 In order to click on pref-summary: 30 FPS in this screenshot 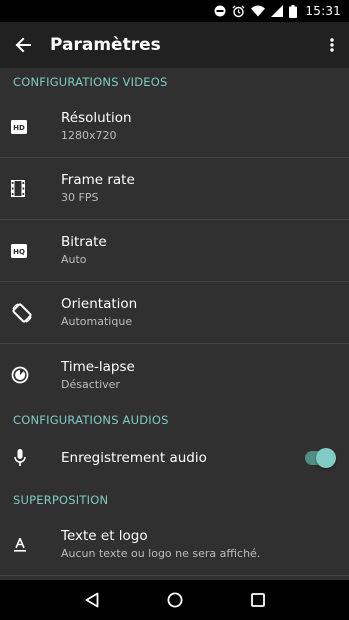, I will do `click(80, 197)`.